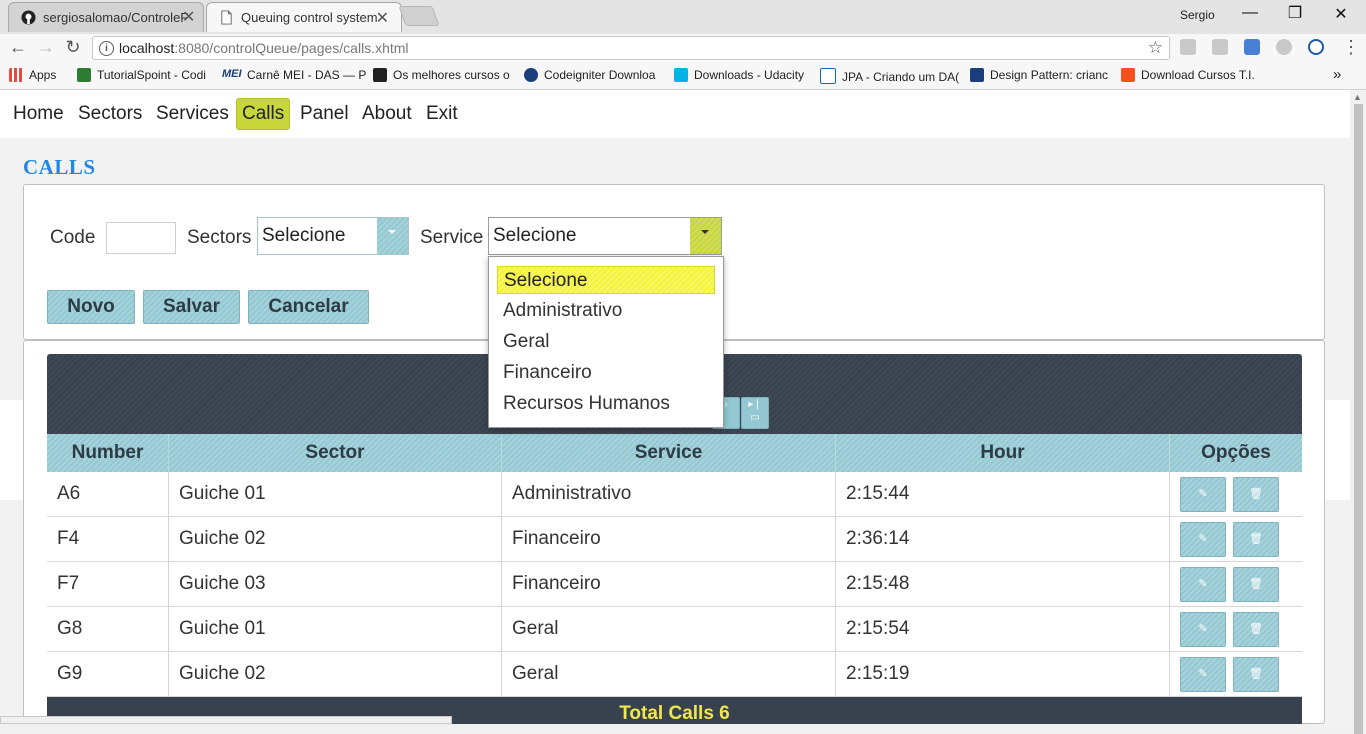 The height and width of the screenshot is (734, 1366). What do you see at coordinates (1003, 629) in the screenshot?
I see `cell-hour: 2:15:54` at bounding box center [1003, 629].